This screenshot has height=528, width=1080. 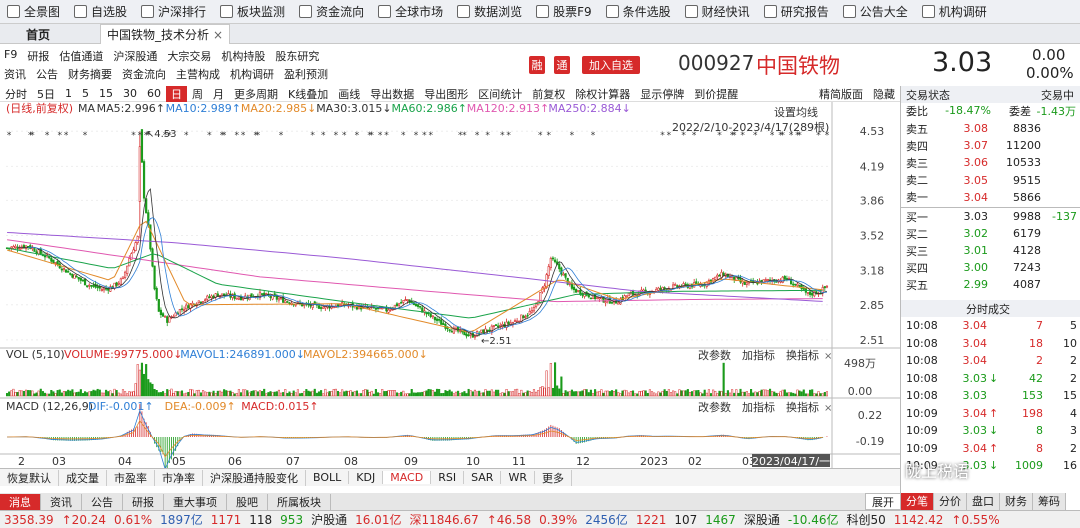 What do you see at coordinates (548, 94) in the screenshot?
I see `period-item: 前复权` at bounding box center [548, 94].